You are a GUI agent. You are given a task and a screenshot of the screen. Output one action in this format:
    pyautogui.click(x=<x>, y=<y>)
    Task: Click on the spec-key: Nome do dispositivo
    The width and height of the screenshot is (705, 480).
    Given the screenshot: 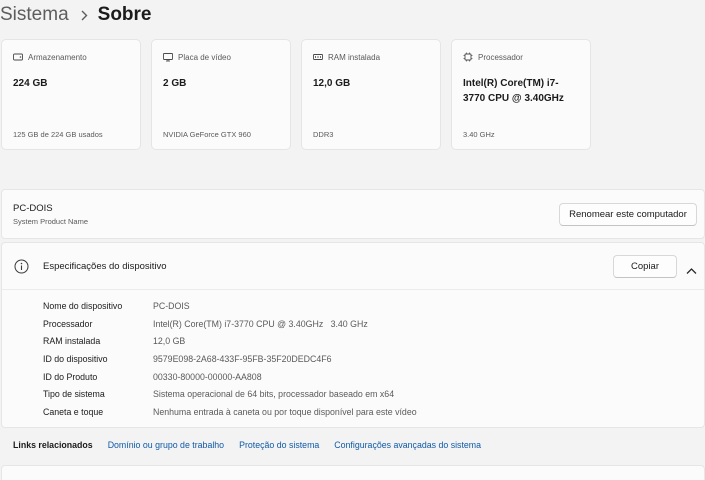 What is the action you would take?
    pyautogui.click(x=83, y=305)
    